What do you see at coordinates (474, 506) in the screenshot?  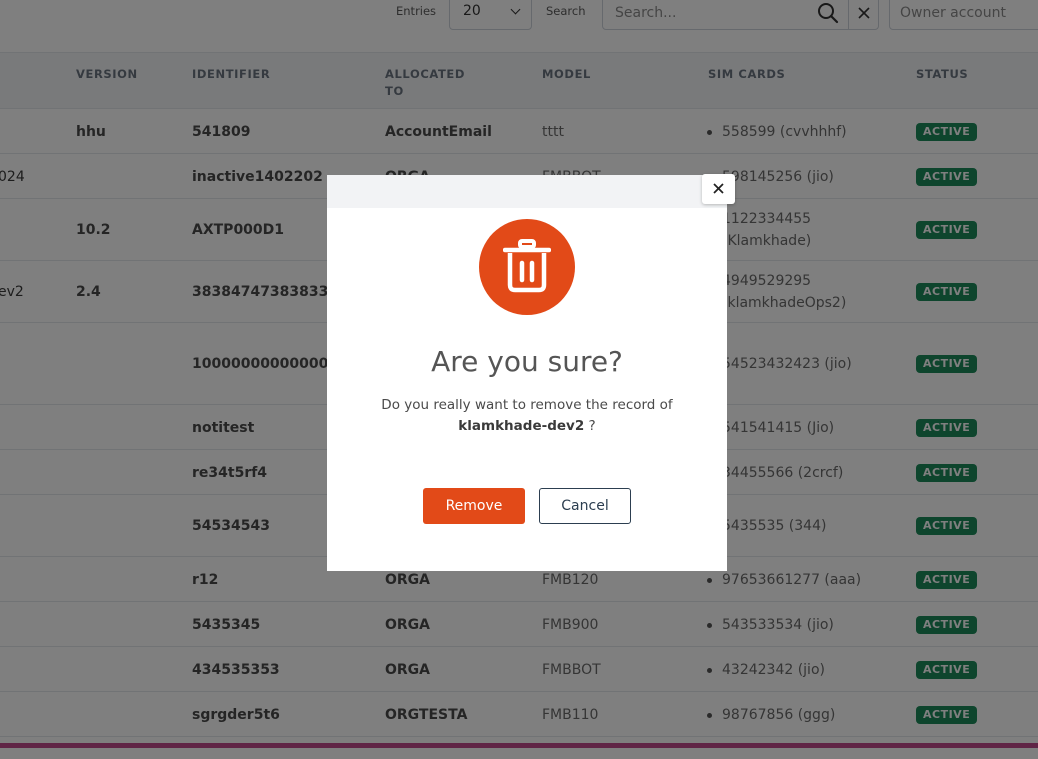 I see `remove-button: Remove` at bounding box center [474, 506].